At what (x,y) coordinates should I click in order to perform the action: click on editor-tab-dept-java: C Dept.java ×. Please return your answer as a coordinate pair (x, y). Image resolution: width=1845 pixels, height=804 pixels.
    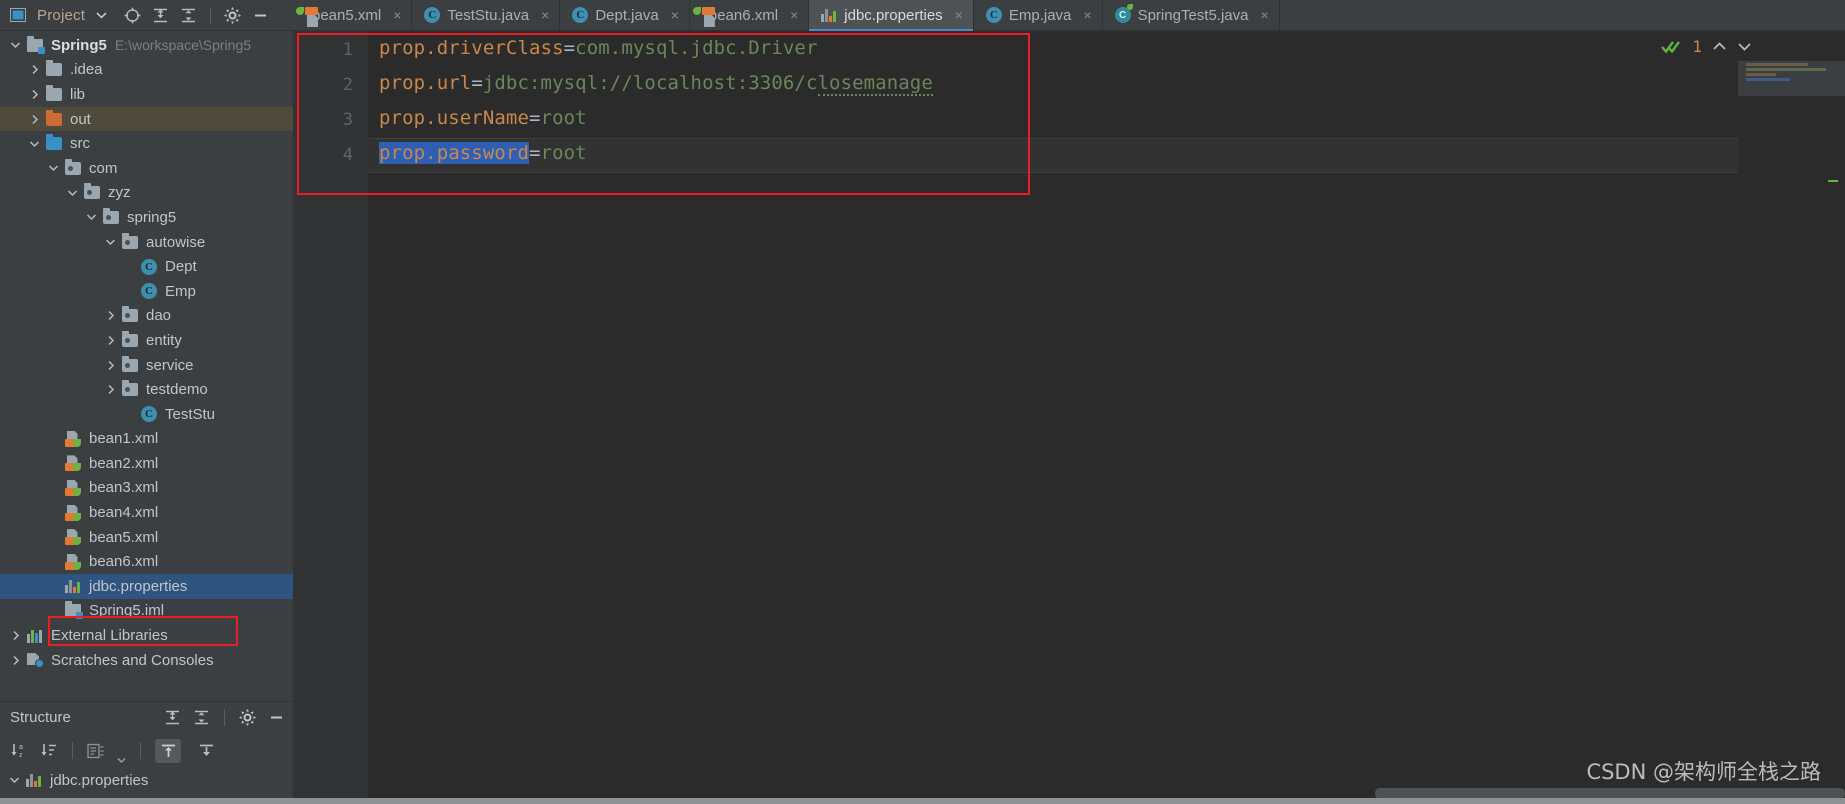
    Looking at the image, I should click on (625, 15).